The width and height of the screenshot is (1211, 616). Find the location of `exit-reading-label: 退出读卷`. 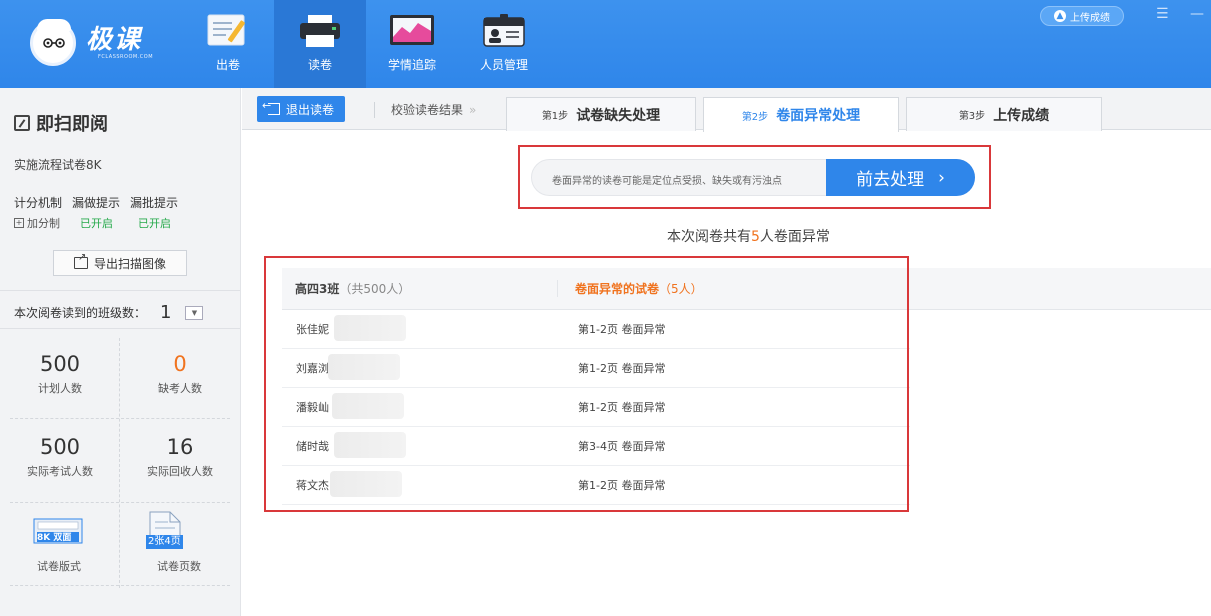

exit-reading-label: 退出读卷 is located at coordinates (309, 109).